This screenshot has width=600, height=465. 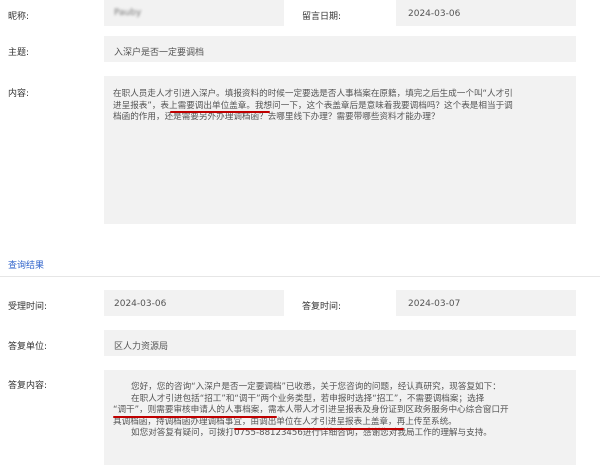 What do you see at coordinates (19, 53) in the screenshot?
I see `subject-label: 主题:` at bounding box center [19, 53].